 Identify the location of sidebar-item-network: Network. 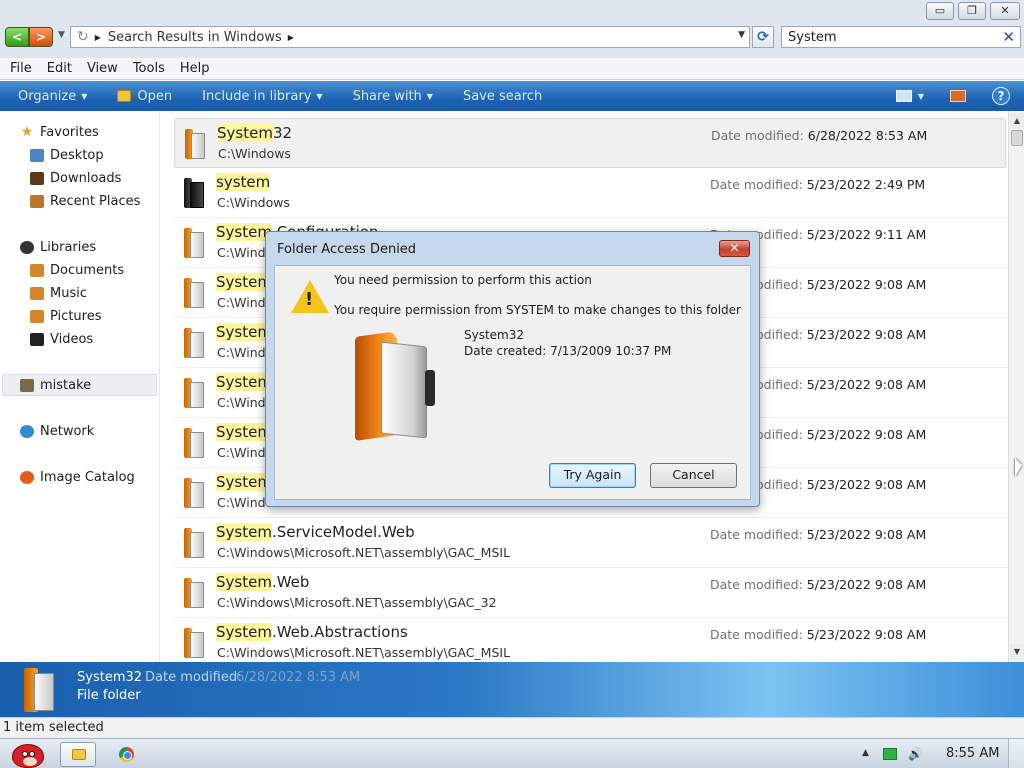
(57, 431).